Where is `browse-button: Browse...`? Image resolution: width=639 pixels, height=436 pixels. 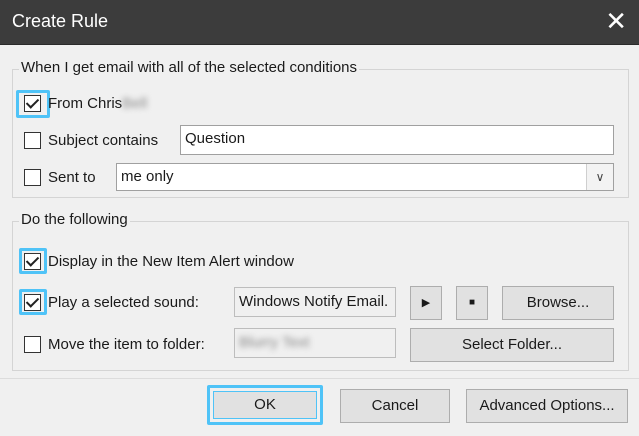 browse-button: Browse... is located at coordinates (558, 303).